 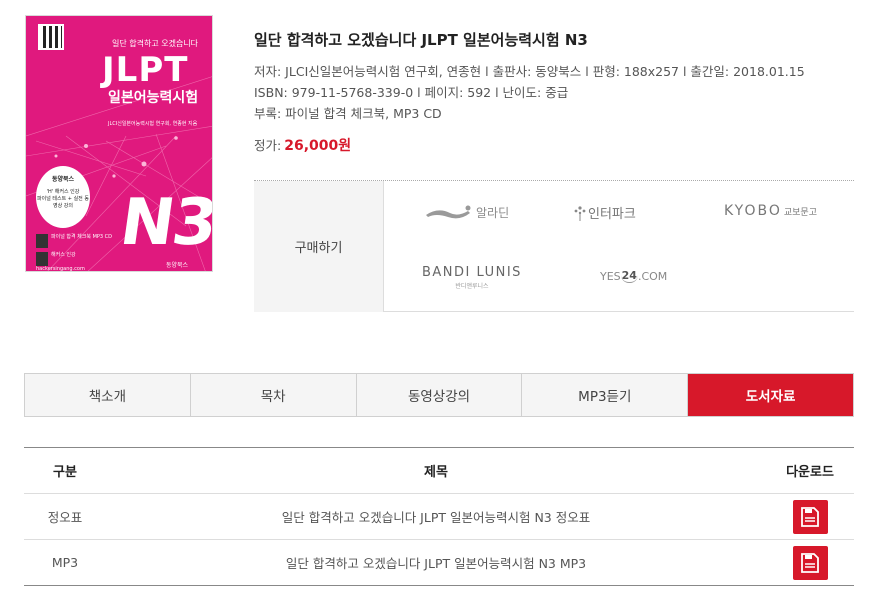 What do you see at coordinates (177, 265) in the screenshot?
I see `cover-publisher: 동양북스` at bounding box center [177, 265].